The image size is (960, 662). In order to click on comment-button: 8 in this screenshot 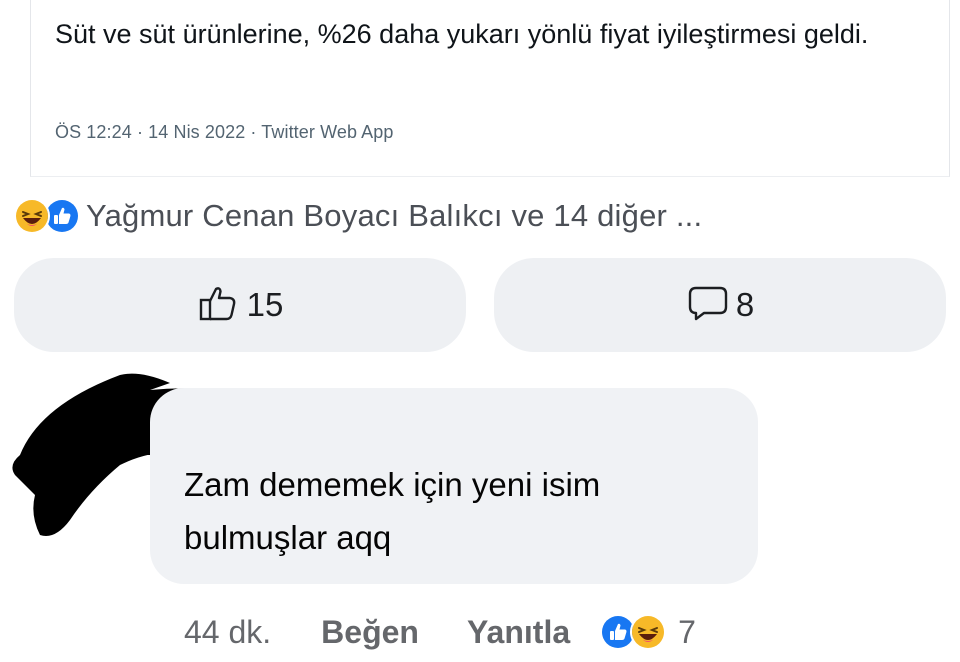, I will do `click(720, 305)`.